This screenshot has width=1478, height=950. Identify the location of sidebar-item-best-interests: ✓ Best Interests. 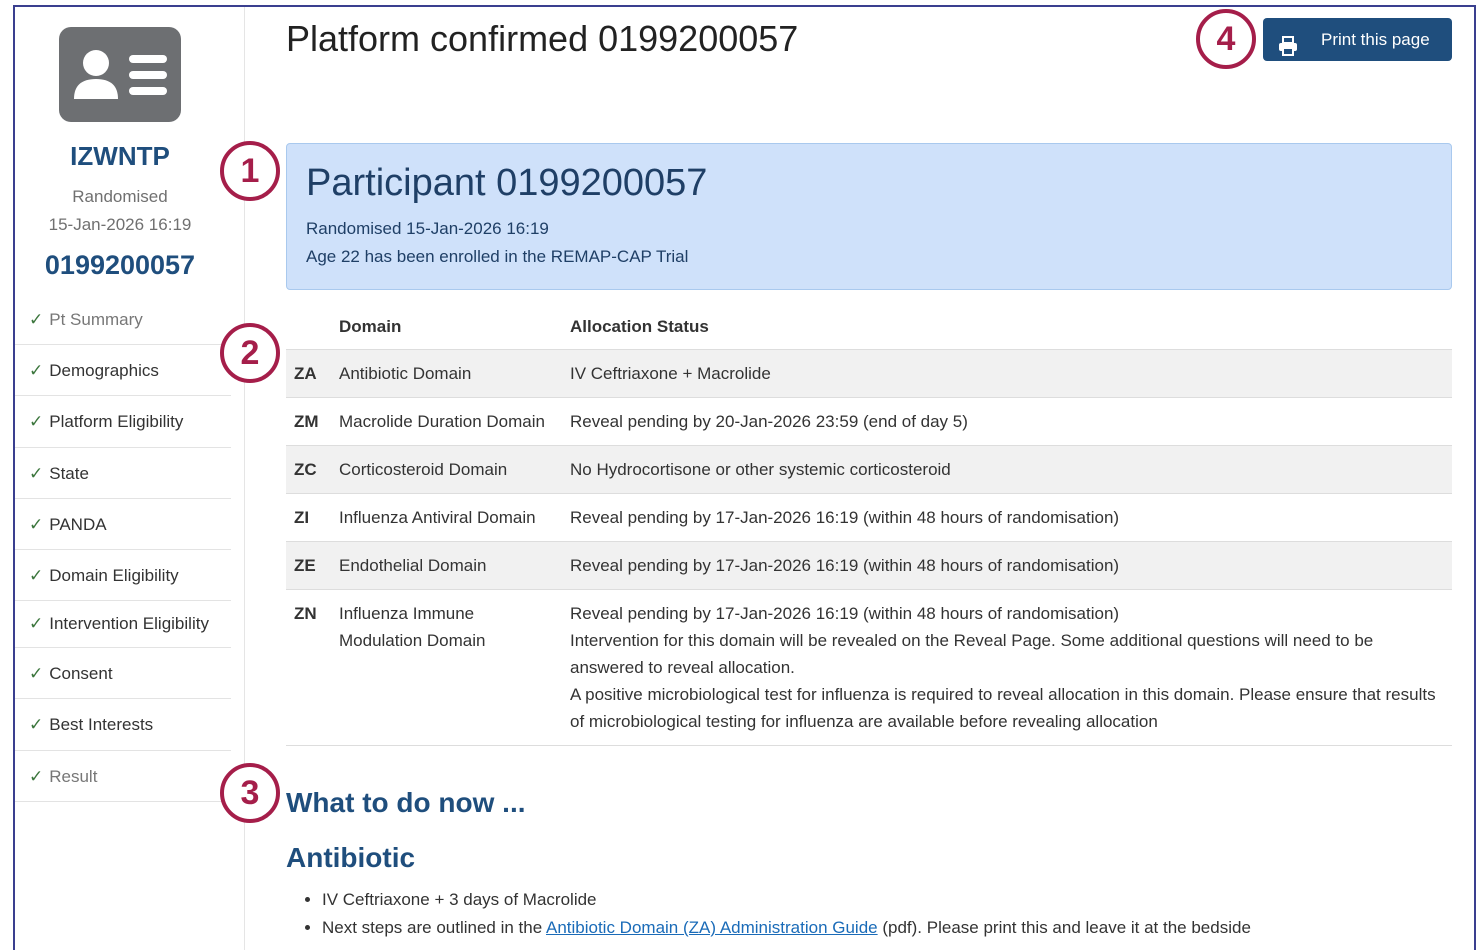
(123, 725).